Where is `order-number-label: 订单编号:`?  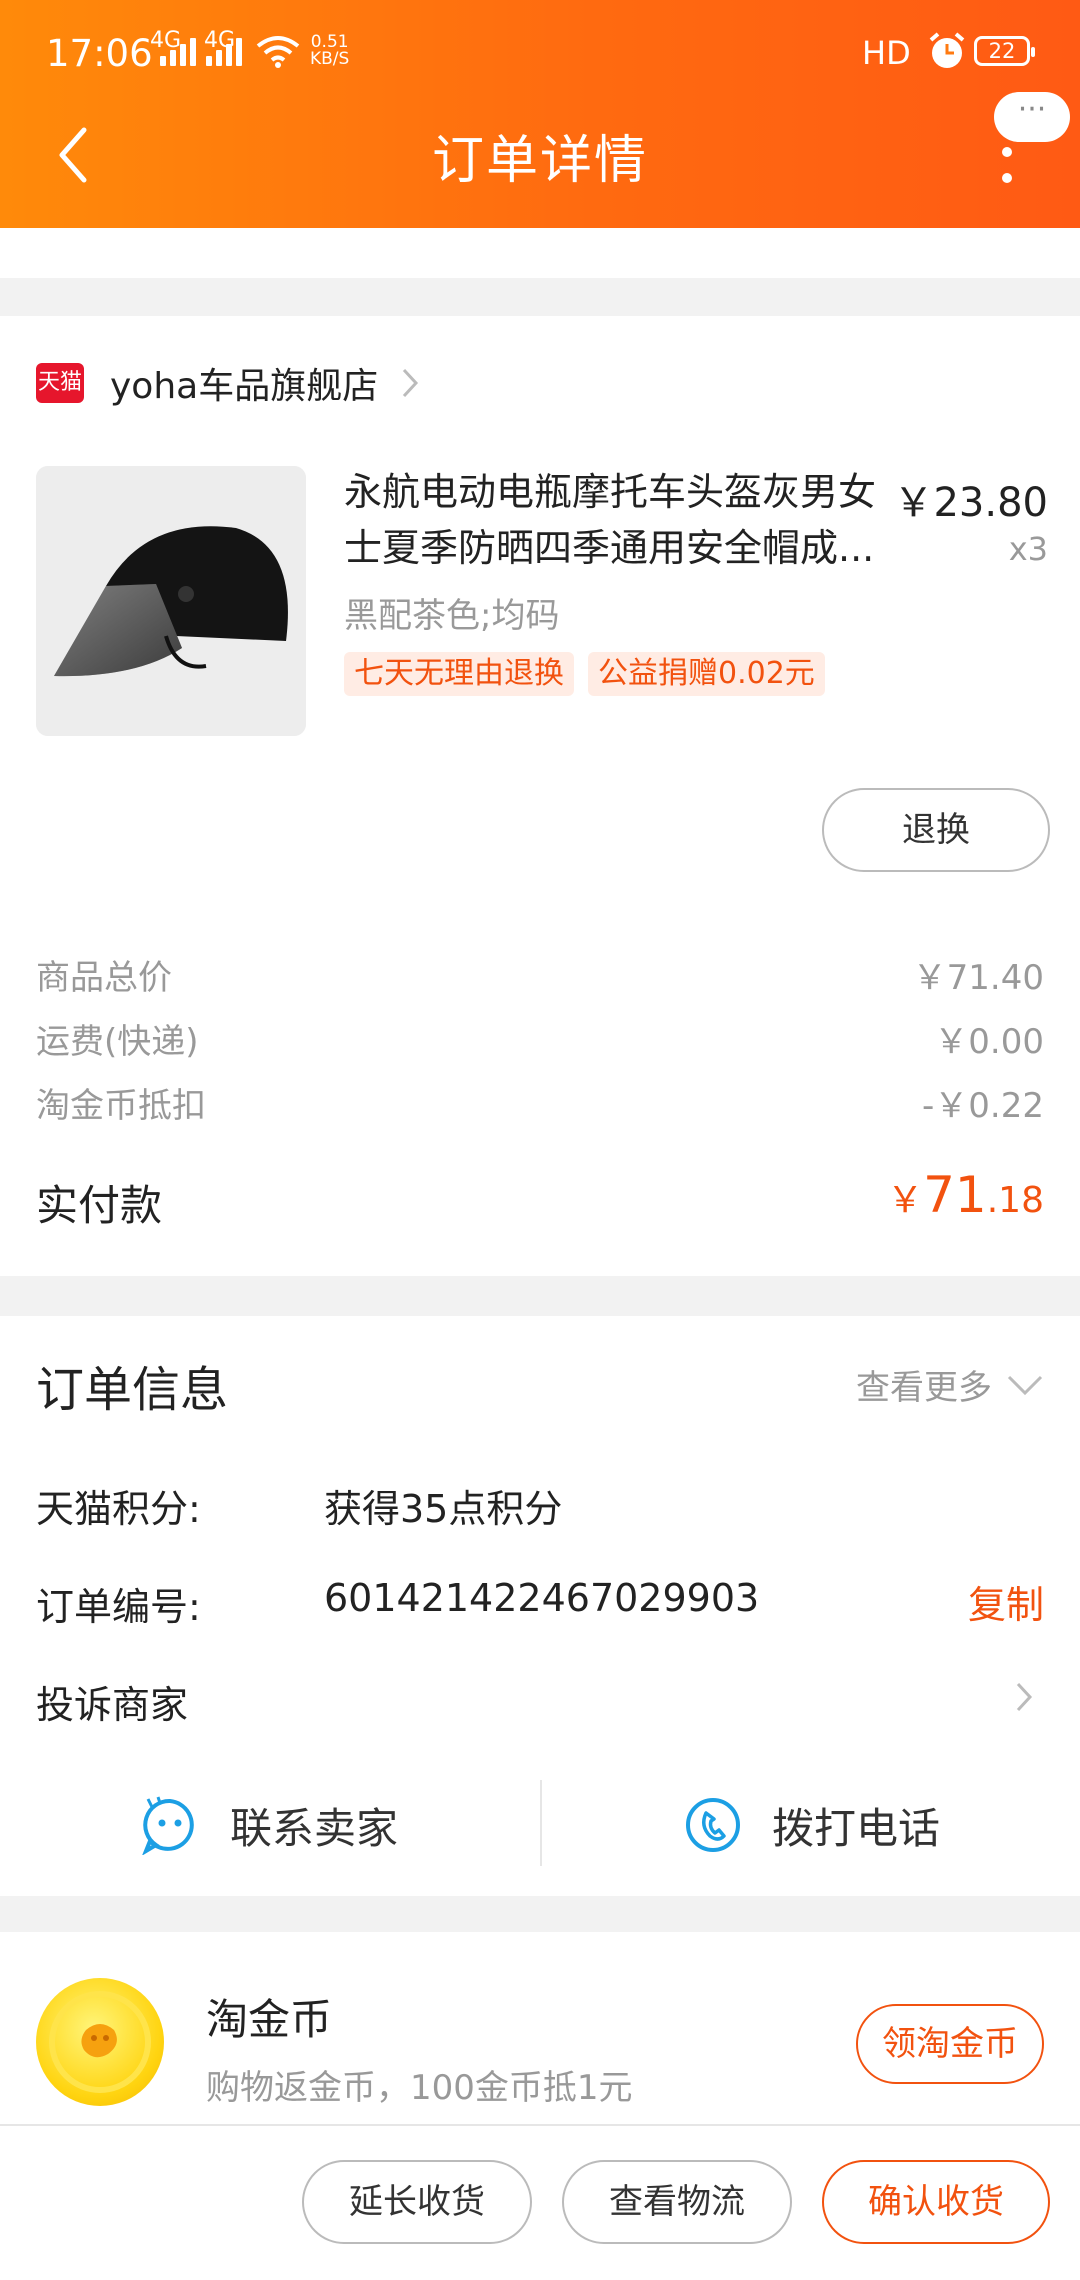
order-number-label: 订单编号: is located at coordinates (118, 1607).